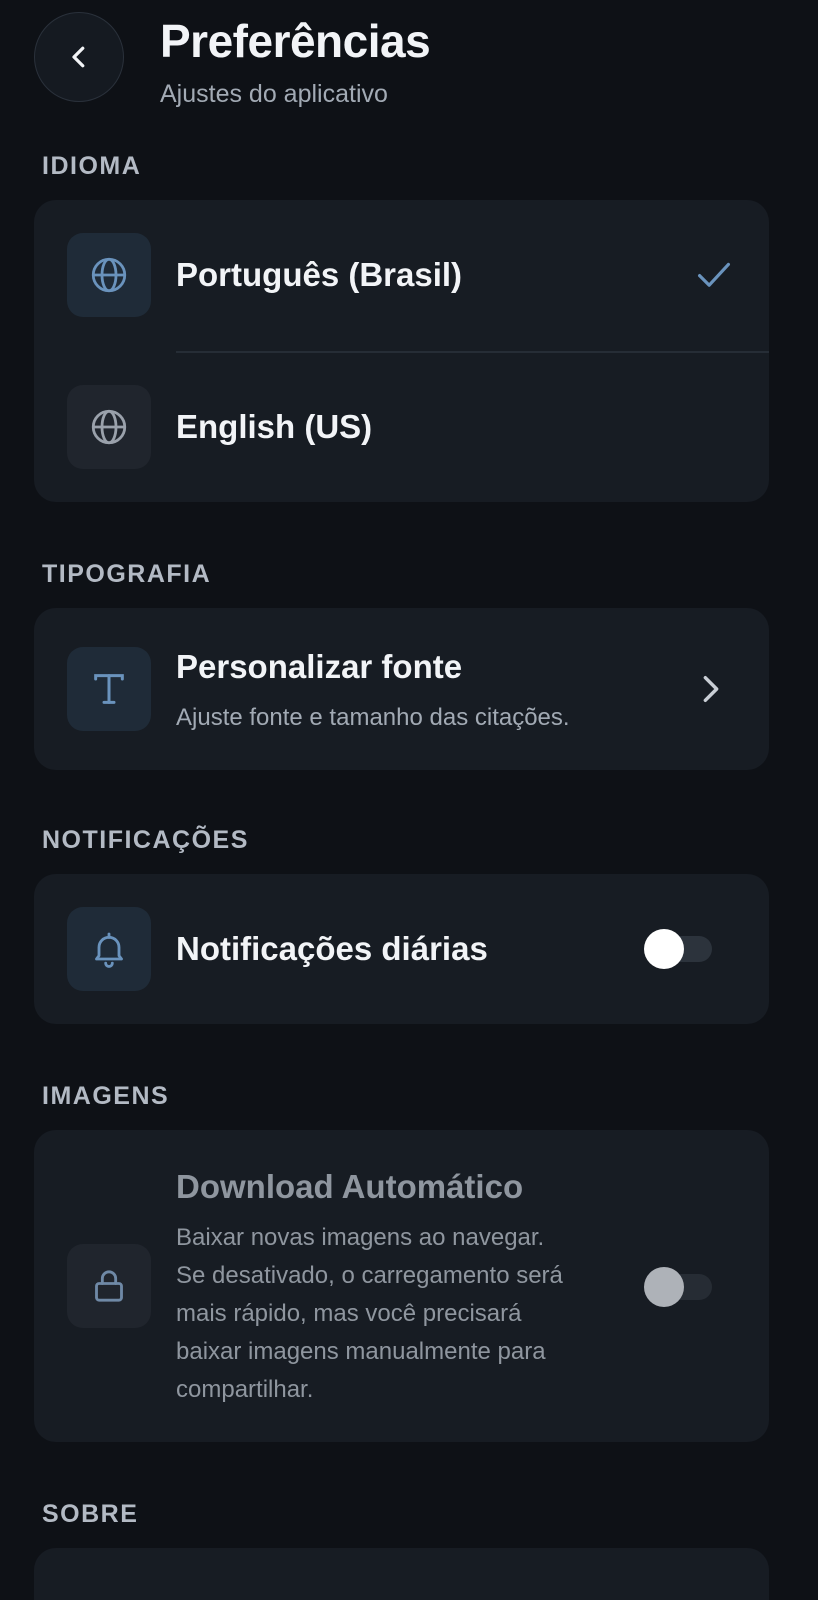 This screenshot has width=818, height=1600. What do you see at coordinates (678, 949) in the screenshot?
I see `daily-notifications-toggle` at bounding box center [678, 949].